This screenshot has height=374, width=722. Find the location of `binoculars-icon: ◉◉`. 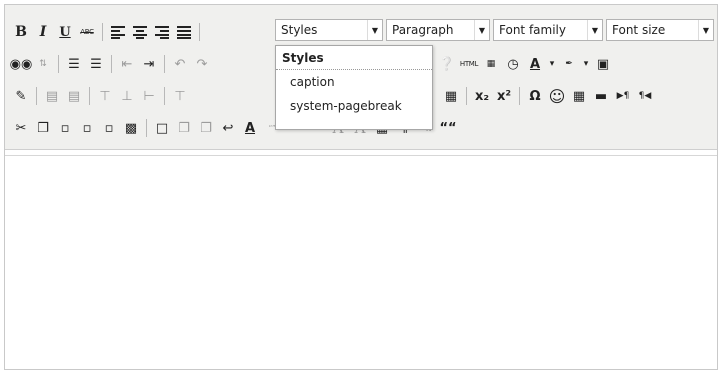

binoculars-icon: ◉◉ is located at coordinates (21, 64).